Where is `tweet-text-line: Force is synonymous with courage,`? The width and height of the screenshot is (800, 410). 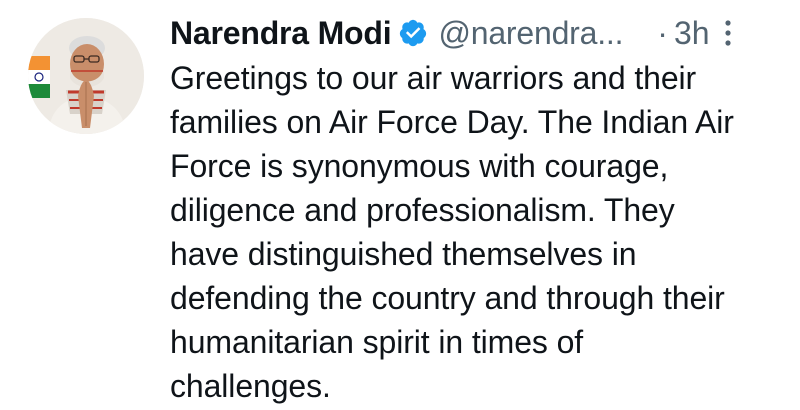
tweet-text-line: Force is synonymous with courage, is located at coordinates (419, 166).